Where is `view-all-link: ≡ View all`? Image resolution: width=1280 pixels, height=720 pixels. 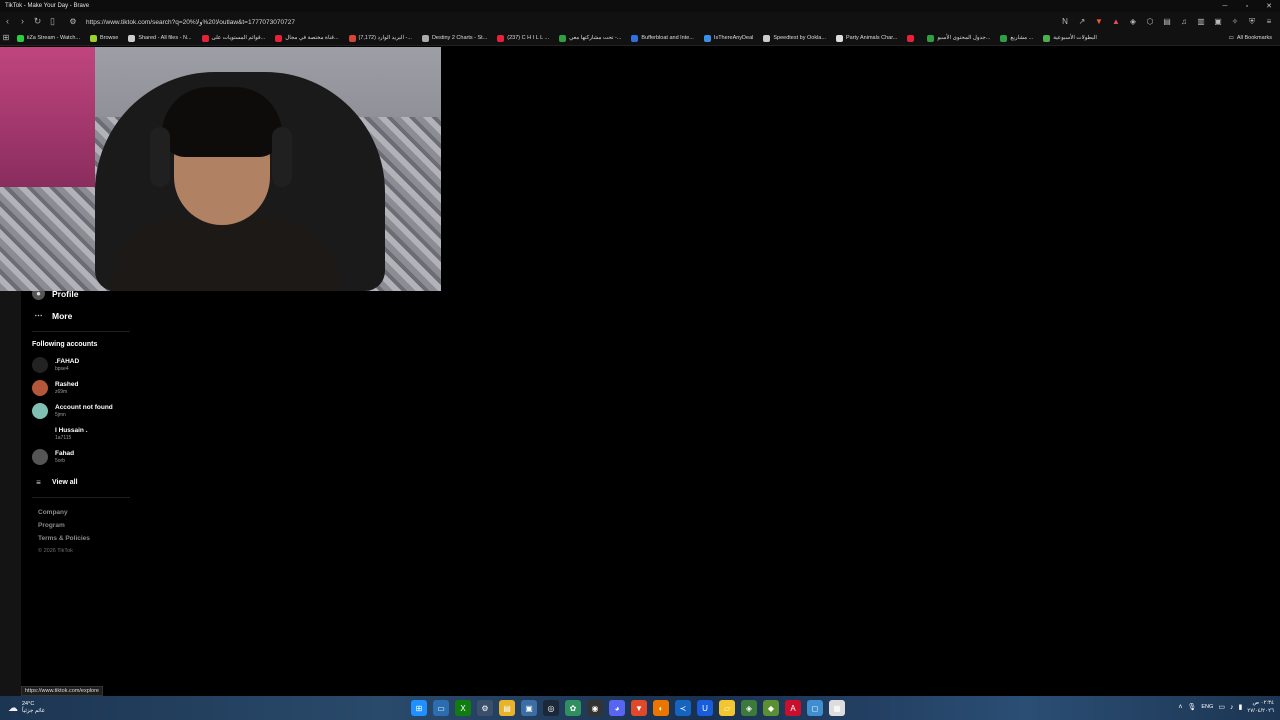 view-all-link: ≡ View all is located at coordinates (55, 482).